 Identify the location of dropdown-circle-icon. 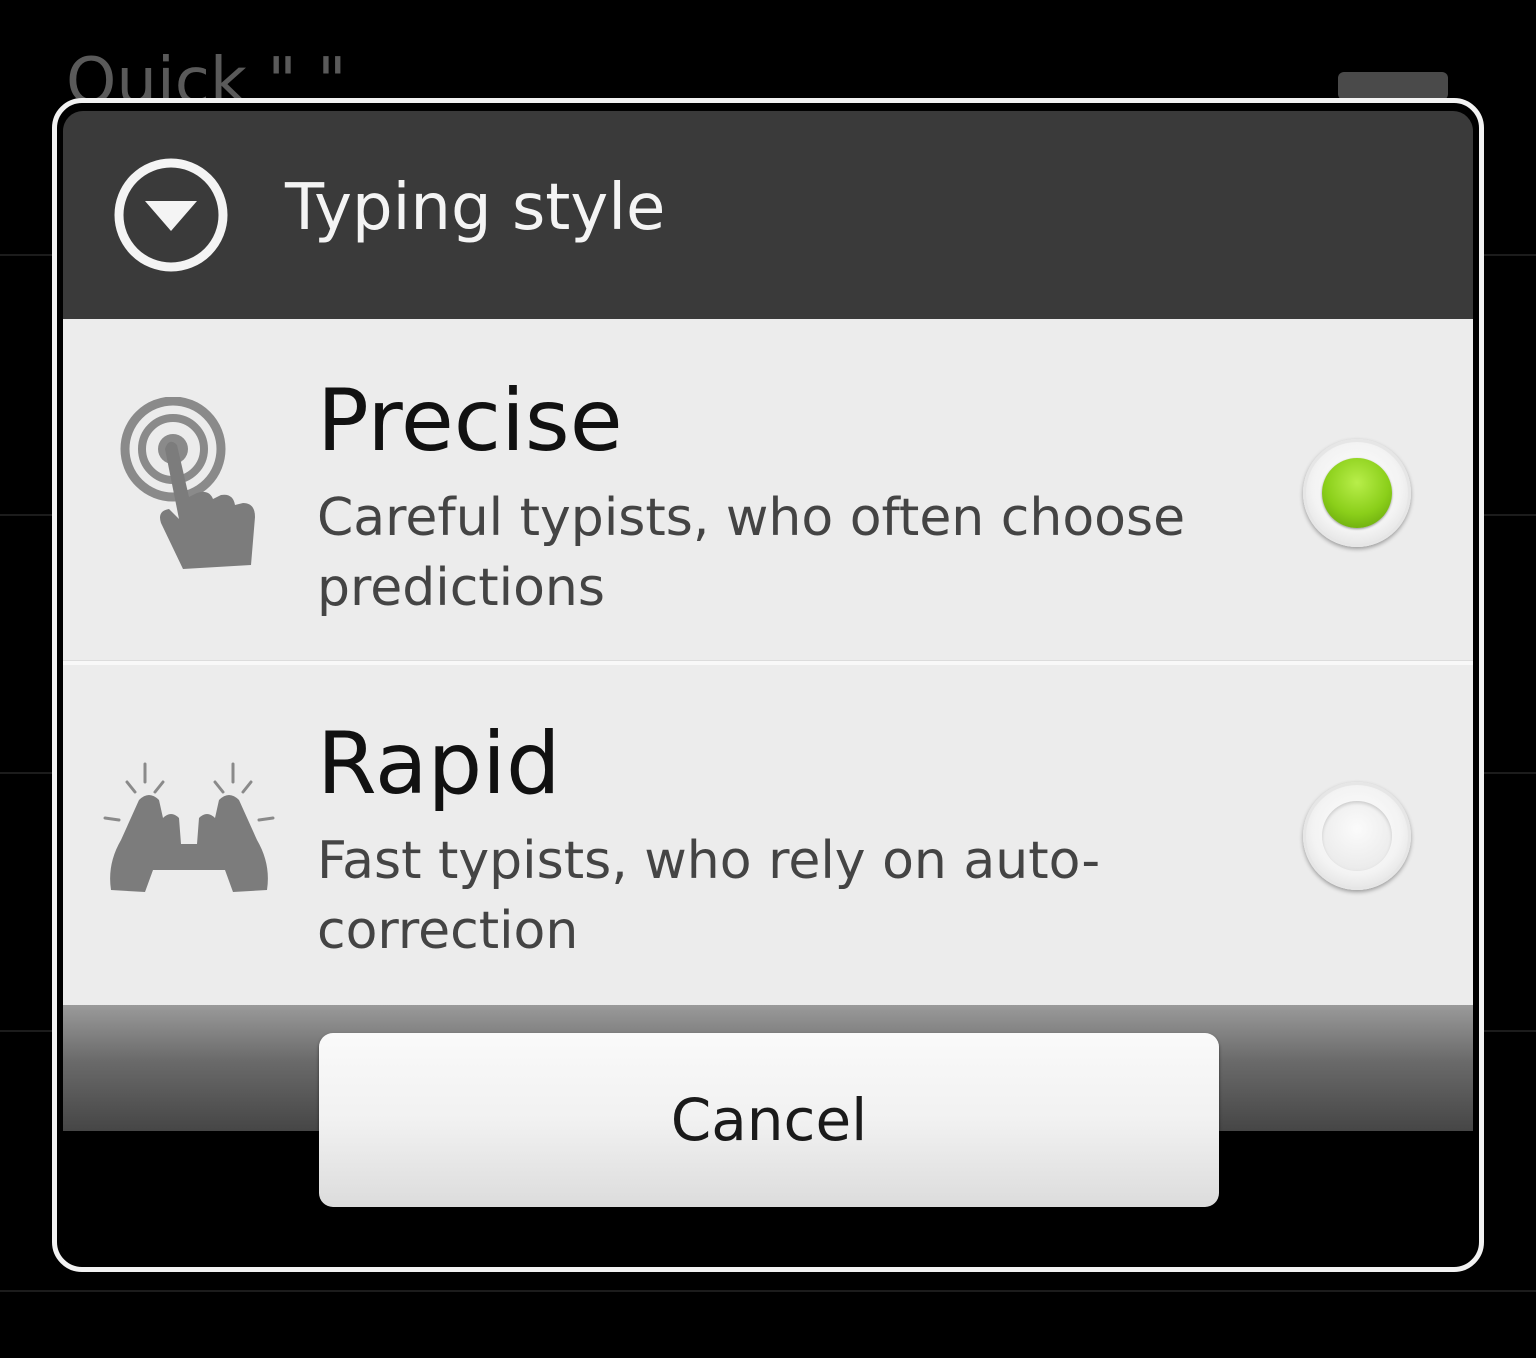
(171, 215).